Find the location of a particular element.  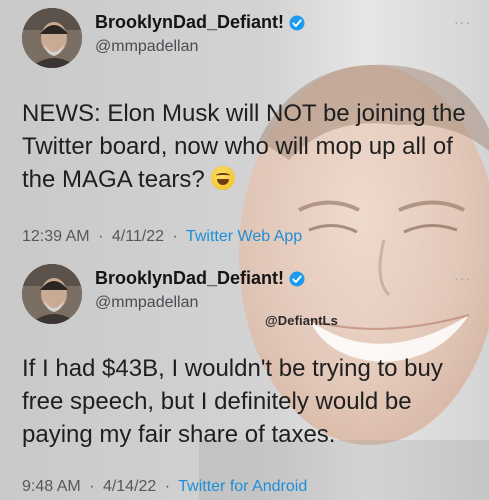

tweet-meta: 12:39 AM · 4/11/22 · Twitter Web App is located at coordinates (162, 237).